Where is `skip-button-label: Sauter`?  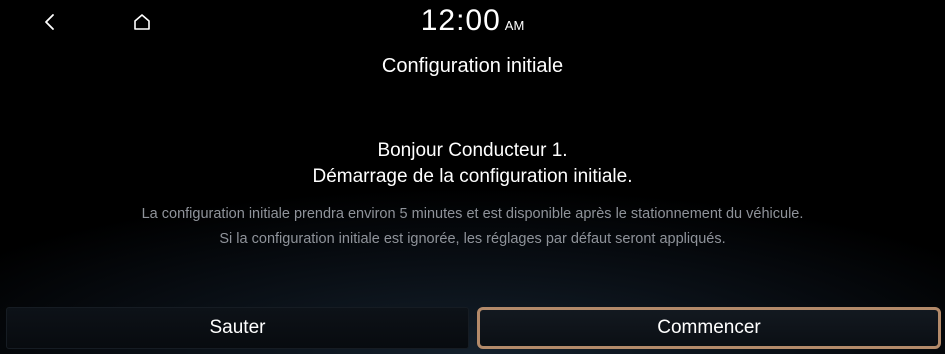 skip-button-label: Sauter is located at coordinates (237, 327).